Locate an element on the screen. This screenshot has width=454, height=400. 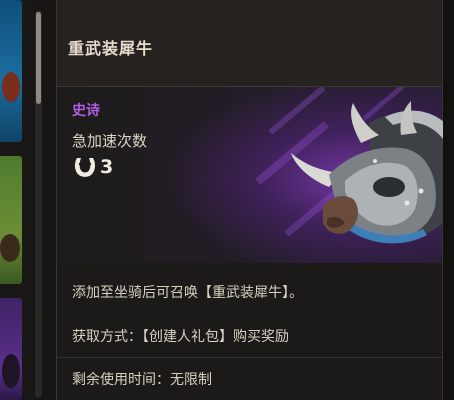
obtain-method: 获取方式：【创建人礼包】购买奖励 is located at coordinates (180, 337).